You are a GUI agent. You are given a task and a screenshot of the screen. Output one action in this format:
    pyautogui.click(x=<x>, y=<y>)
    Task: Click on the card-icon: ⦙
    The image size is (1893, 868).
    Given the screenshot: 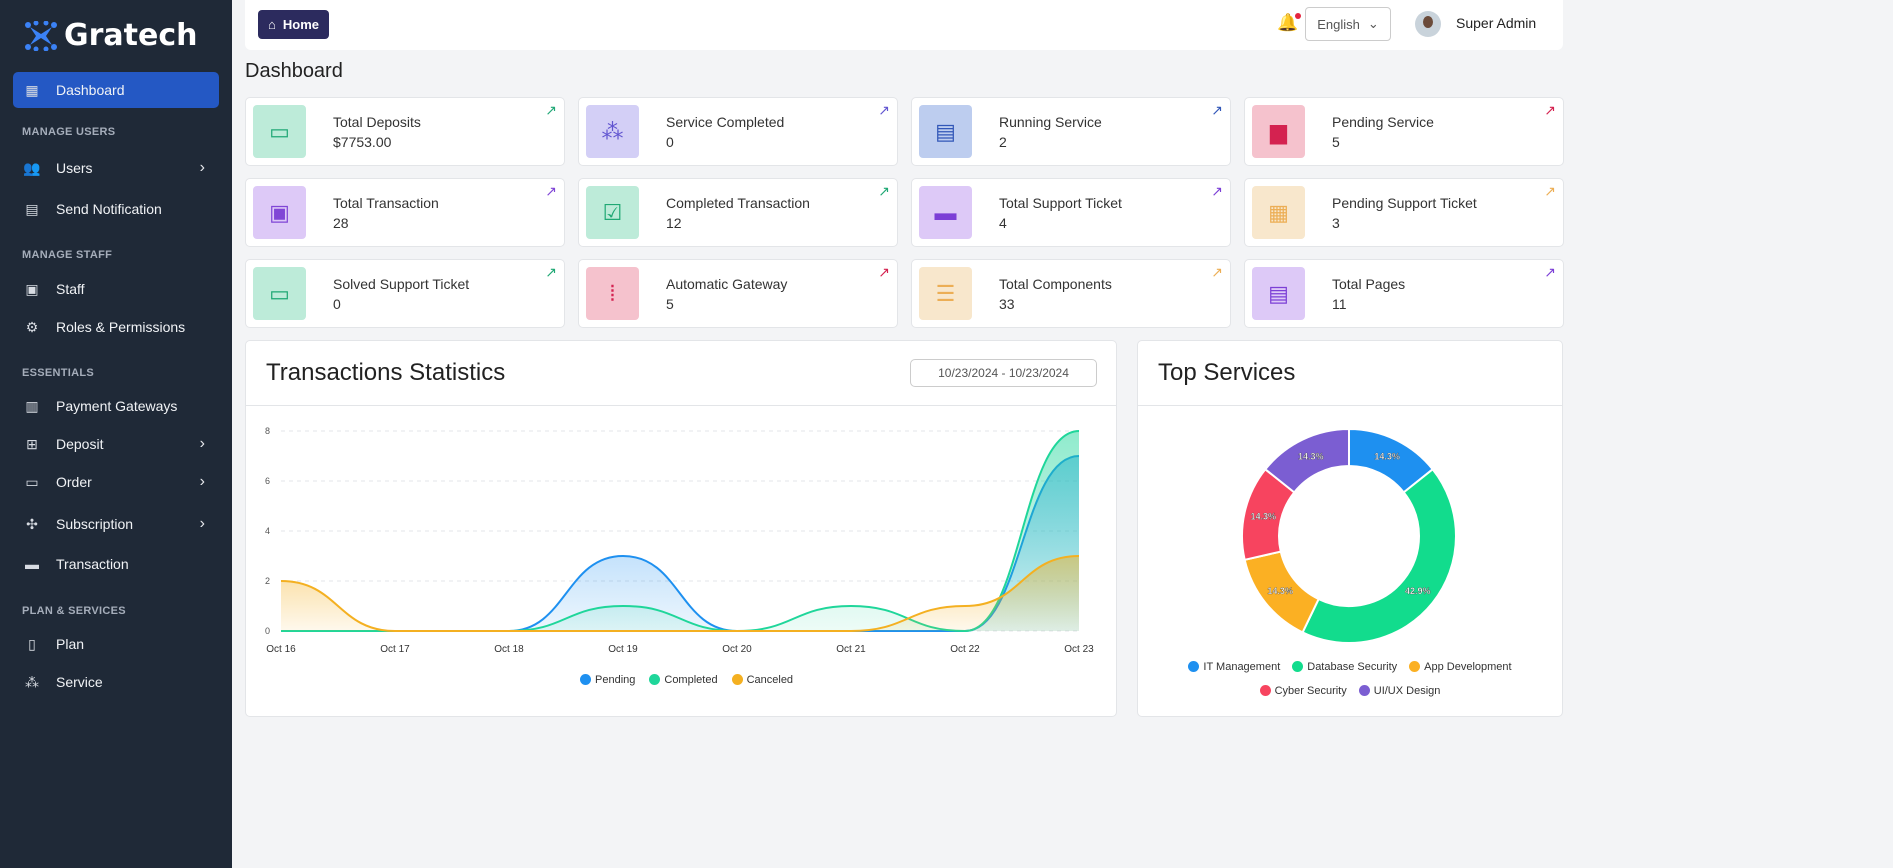 What is the action you would take?
    pyautogui.click(x=612, y=293)
    